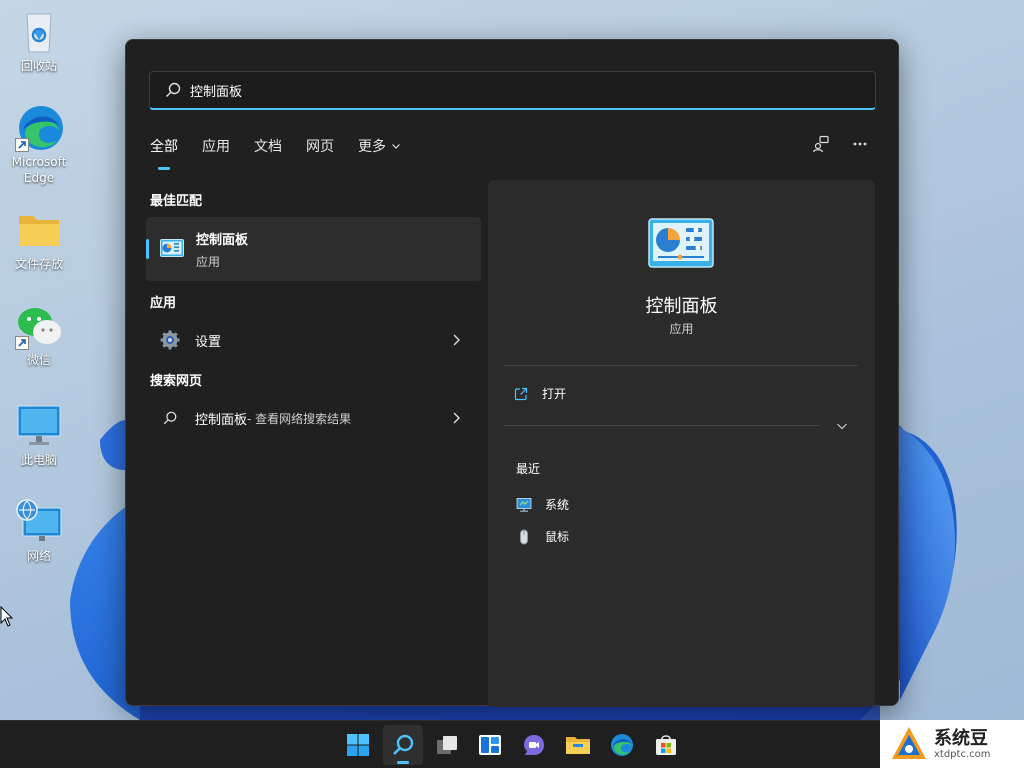  Describe the element at coordinates (164, 147) in the screenshot. I see `tab-label: 全部` at that location.